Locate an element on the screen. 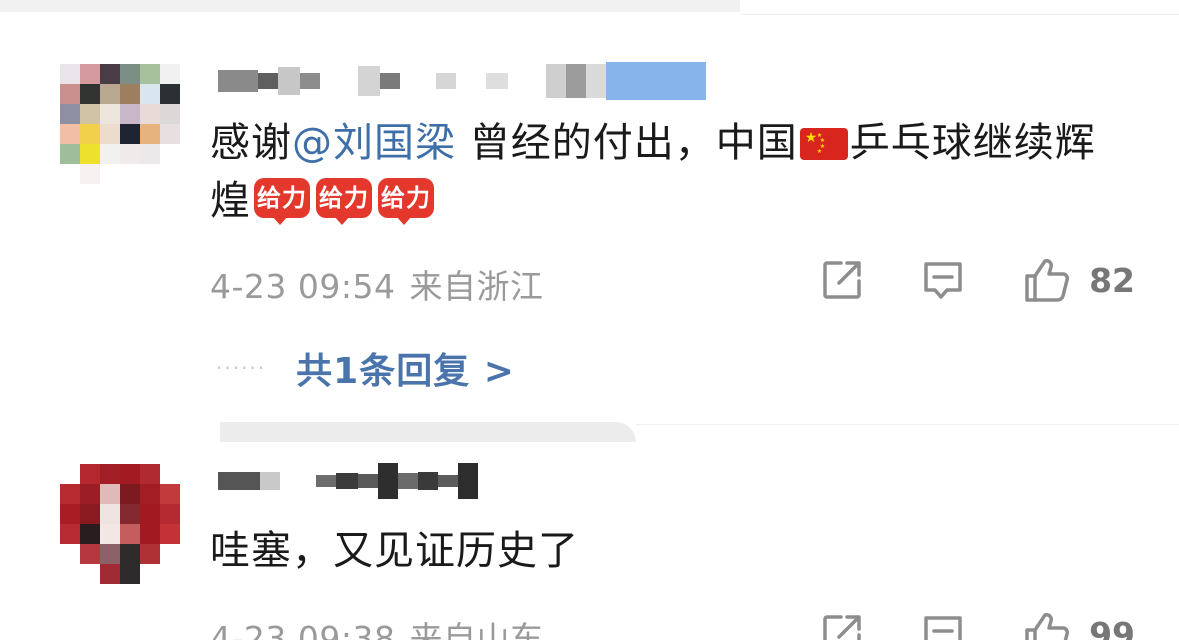  comment-location: 来自山东 is located at coordinates (476, 629).